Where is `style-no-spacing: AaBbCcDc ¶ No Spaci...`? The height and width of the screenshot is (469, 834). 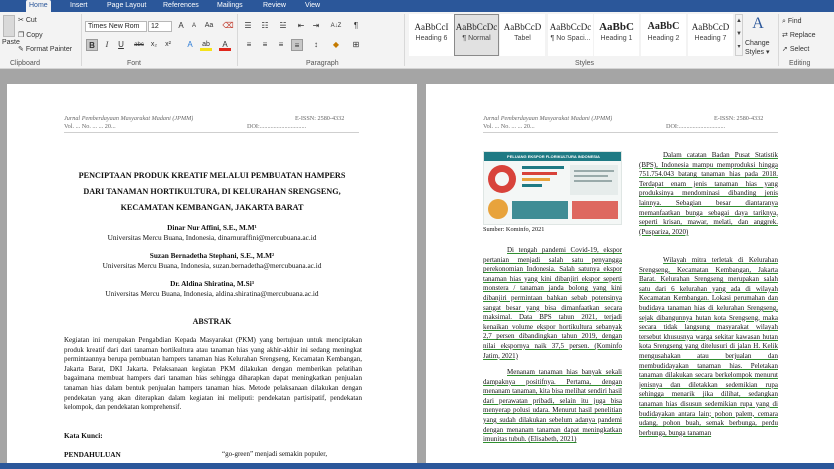 style-no-spacing: AaBbCcDc ¶ No Spaci... is located at coordinates (570, 35).